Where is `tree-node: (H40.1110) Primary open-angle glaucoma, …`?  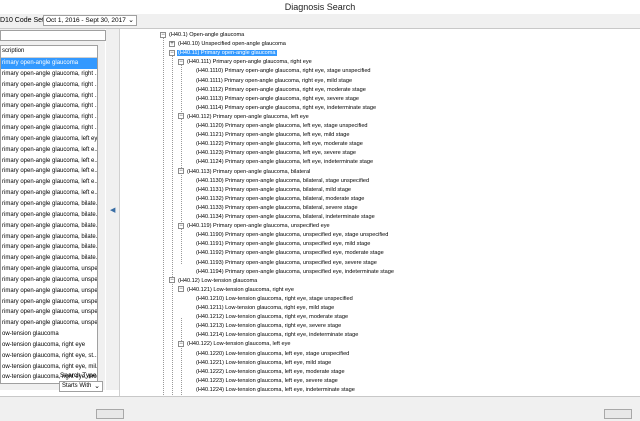
tree-node: (H40.1110) Primary open-angle glaucoma, … is located at coordinates (283, 71).